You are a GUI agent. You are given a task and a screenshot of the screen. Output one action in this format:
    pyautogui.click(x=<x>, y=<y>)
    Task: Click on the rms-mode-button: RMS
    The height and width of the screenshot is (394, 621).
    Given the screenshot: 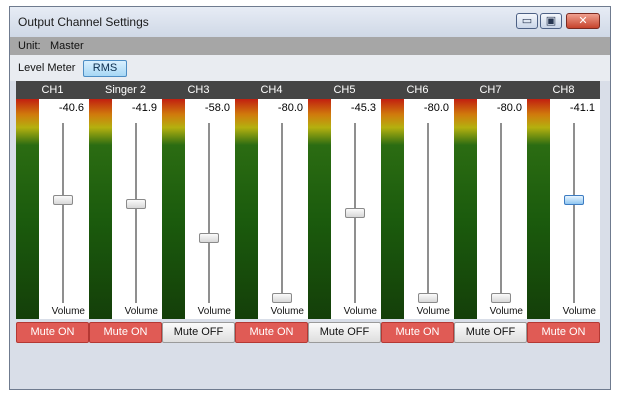 What is the action you would take?
    pyautogui.click(x=105, y=68)
    